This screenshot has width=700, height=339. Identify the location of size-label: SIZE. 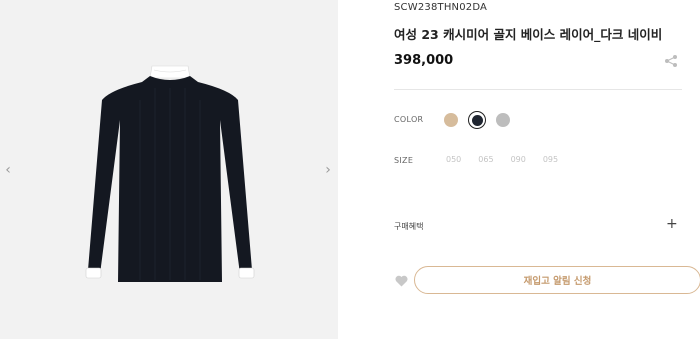
(404, 160).